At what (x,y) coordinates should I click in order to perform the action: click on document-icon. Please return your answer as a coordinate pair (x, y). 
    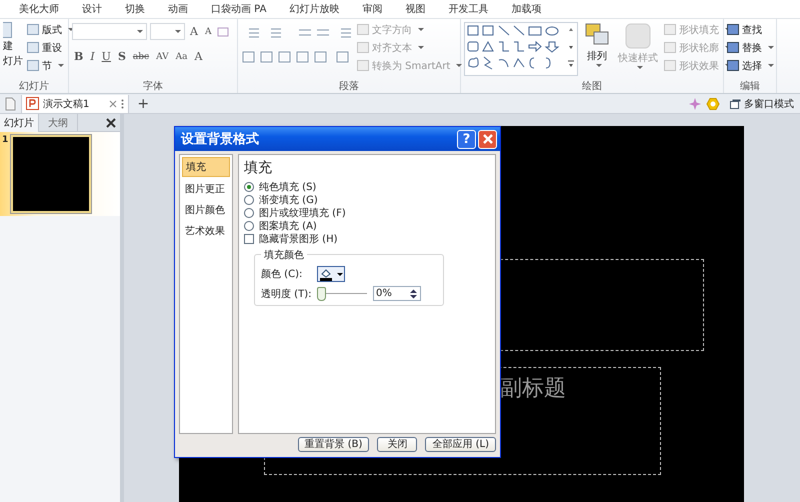
    Looking at the image, I should click on (10, 103).